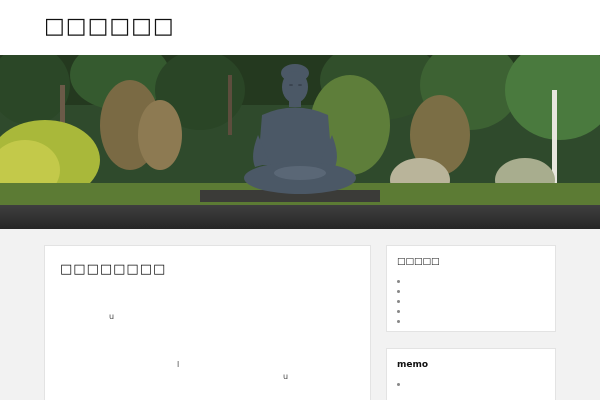 Image resolution: width=600 pixels, height=400 pixels. What do you see at coordinates (471, 374) in the screenshot?
I see `sidebar-widget-memo: memo` at bounding box center [471, 374].